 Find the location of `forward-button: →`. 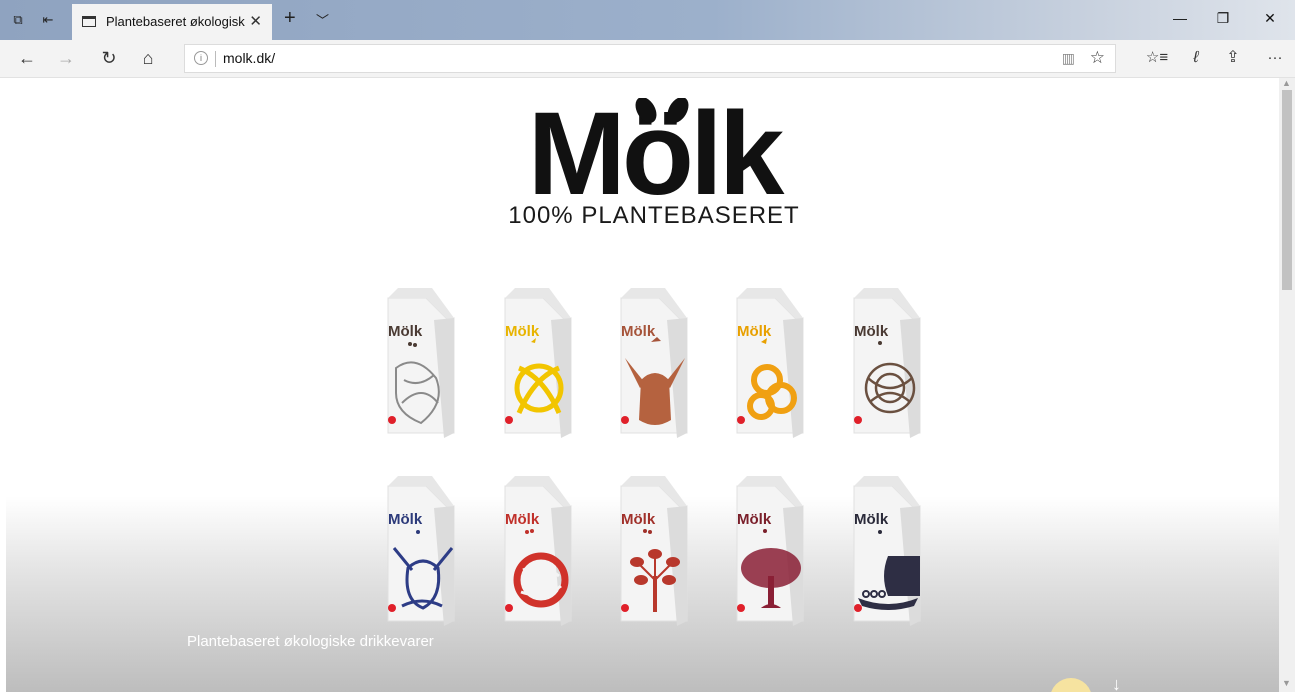

forward-button: → is located at coordinates (66, 58).